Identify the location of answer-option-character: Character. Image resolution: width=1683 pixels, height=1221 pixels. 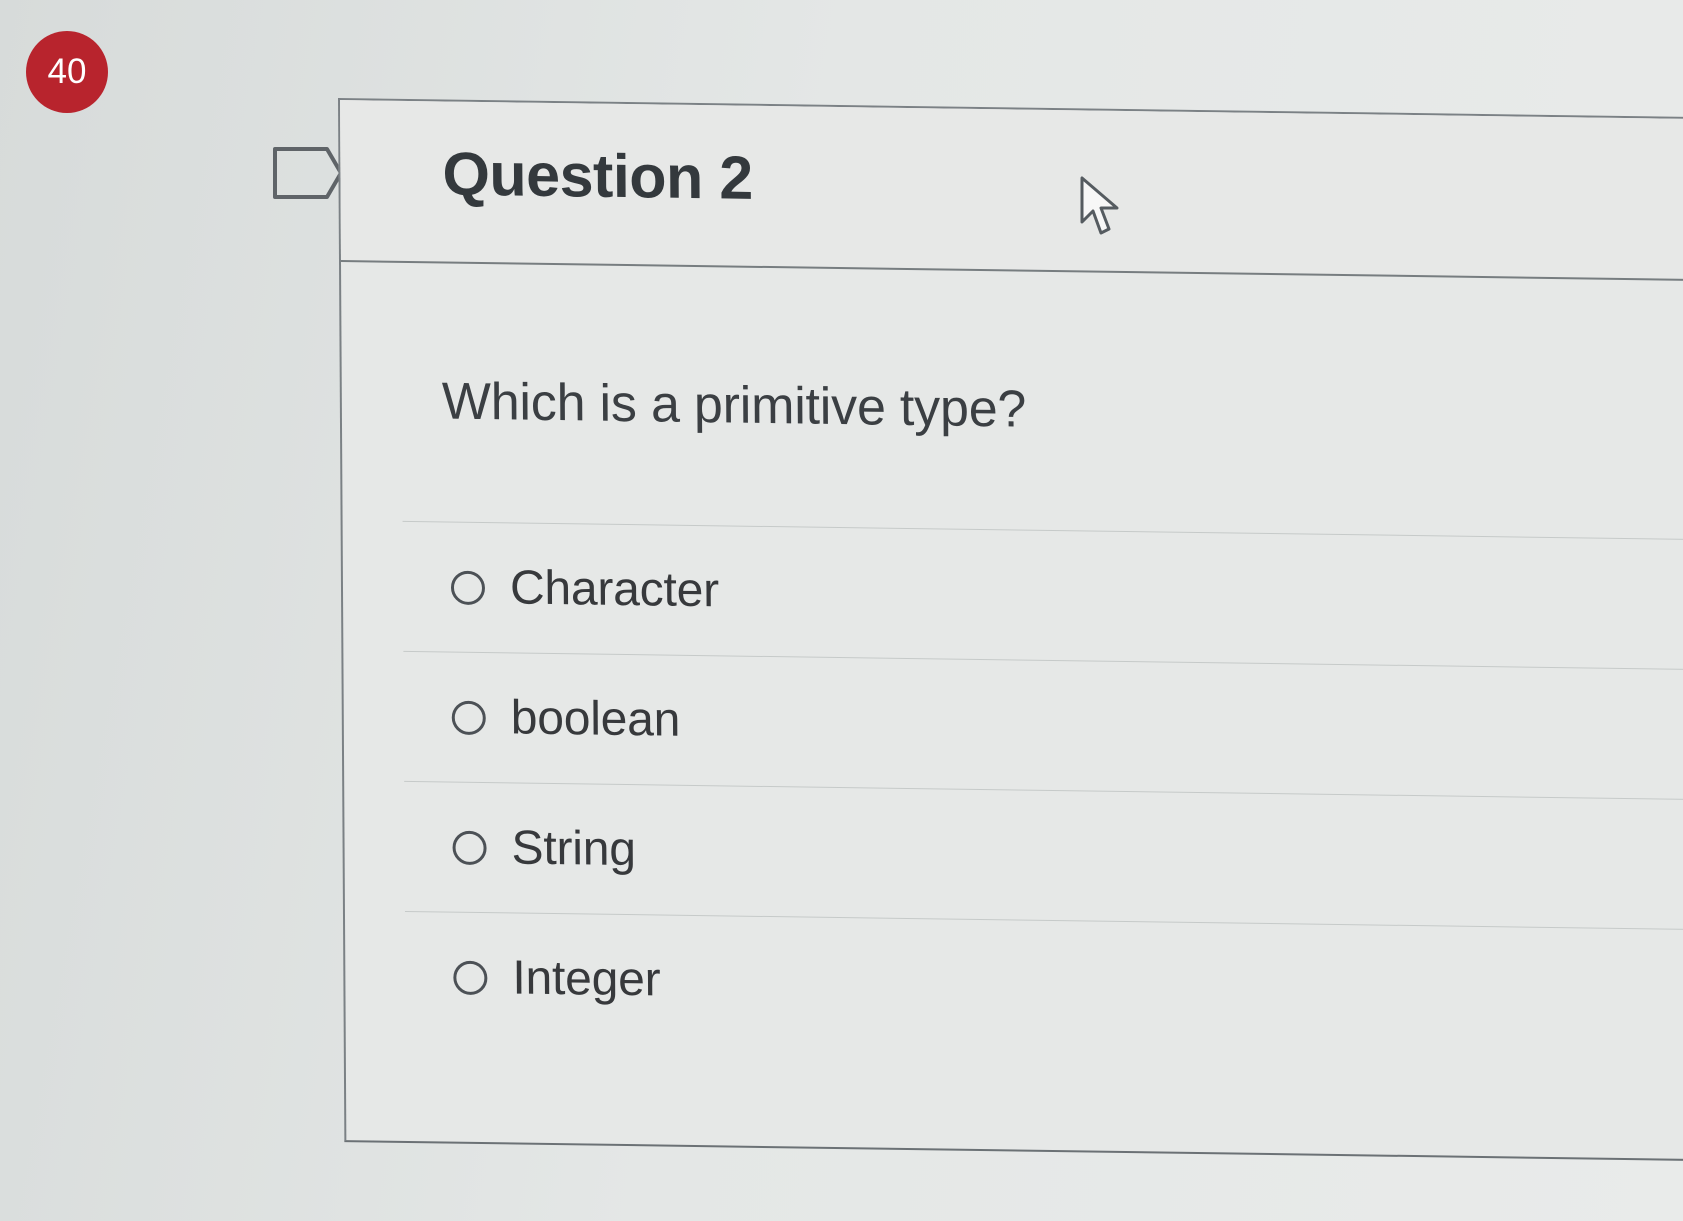
(1042, 595).